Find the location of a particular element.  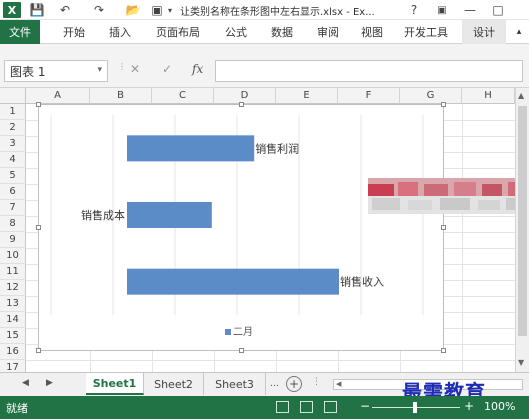

row-header-6: 6 is located at coordinates (13, 192).